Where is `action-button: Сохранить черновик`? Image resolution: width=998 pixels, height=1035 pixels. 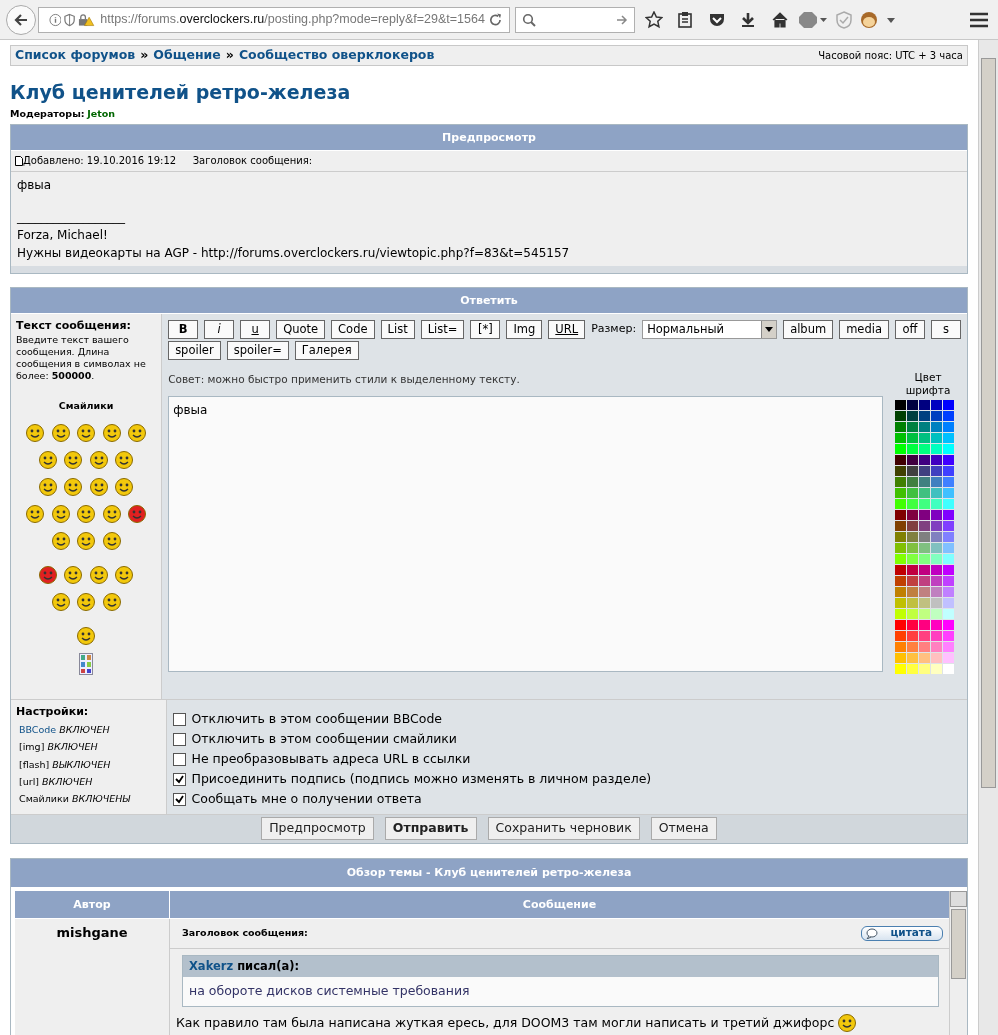
action-button: Сохранить черновик is located at coordinates (563, 828).